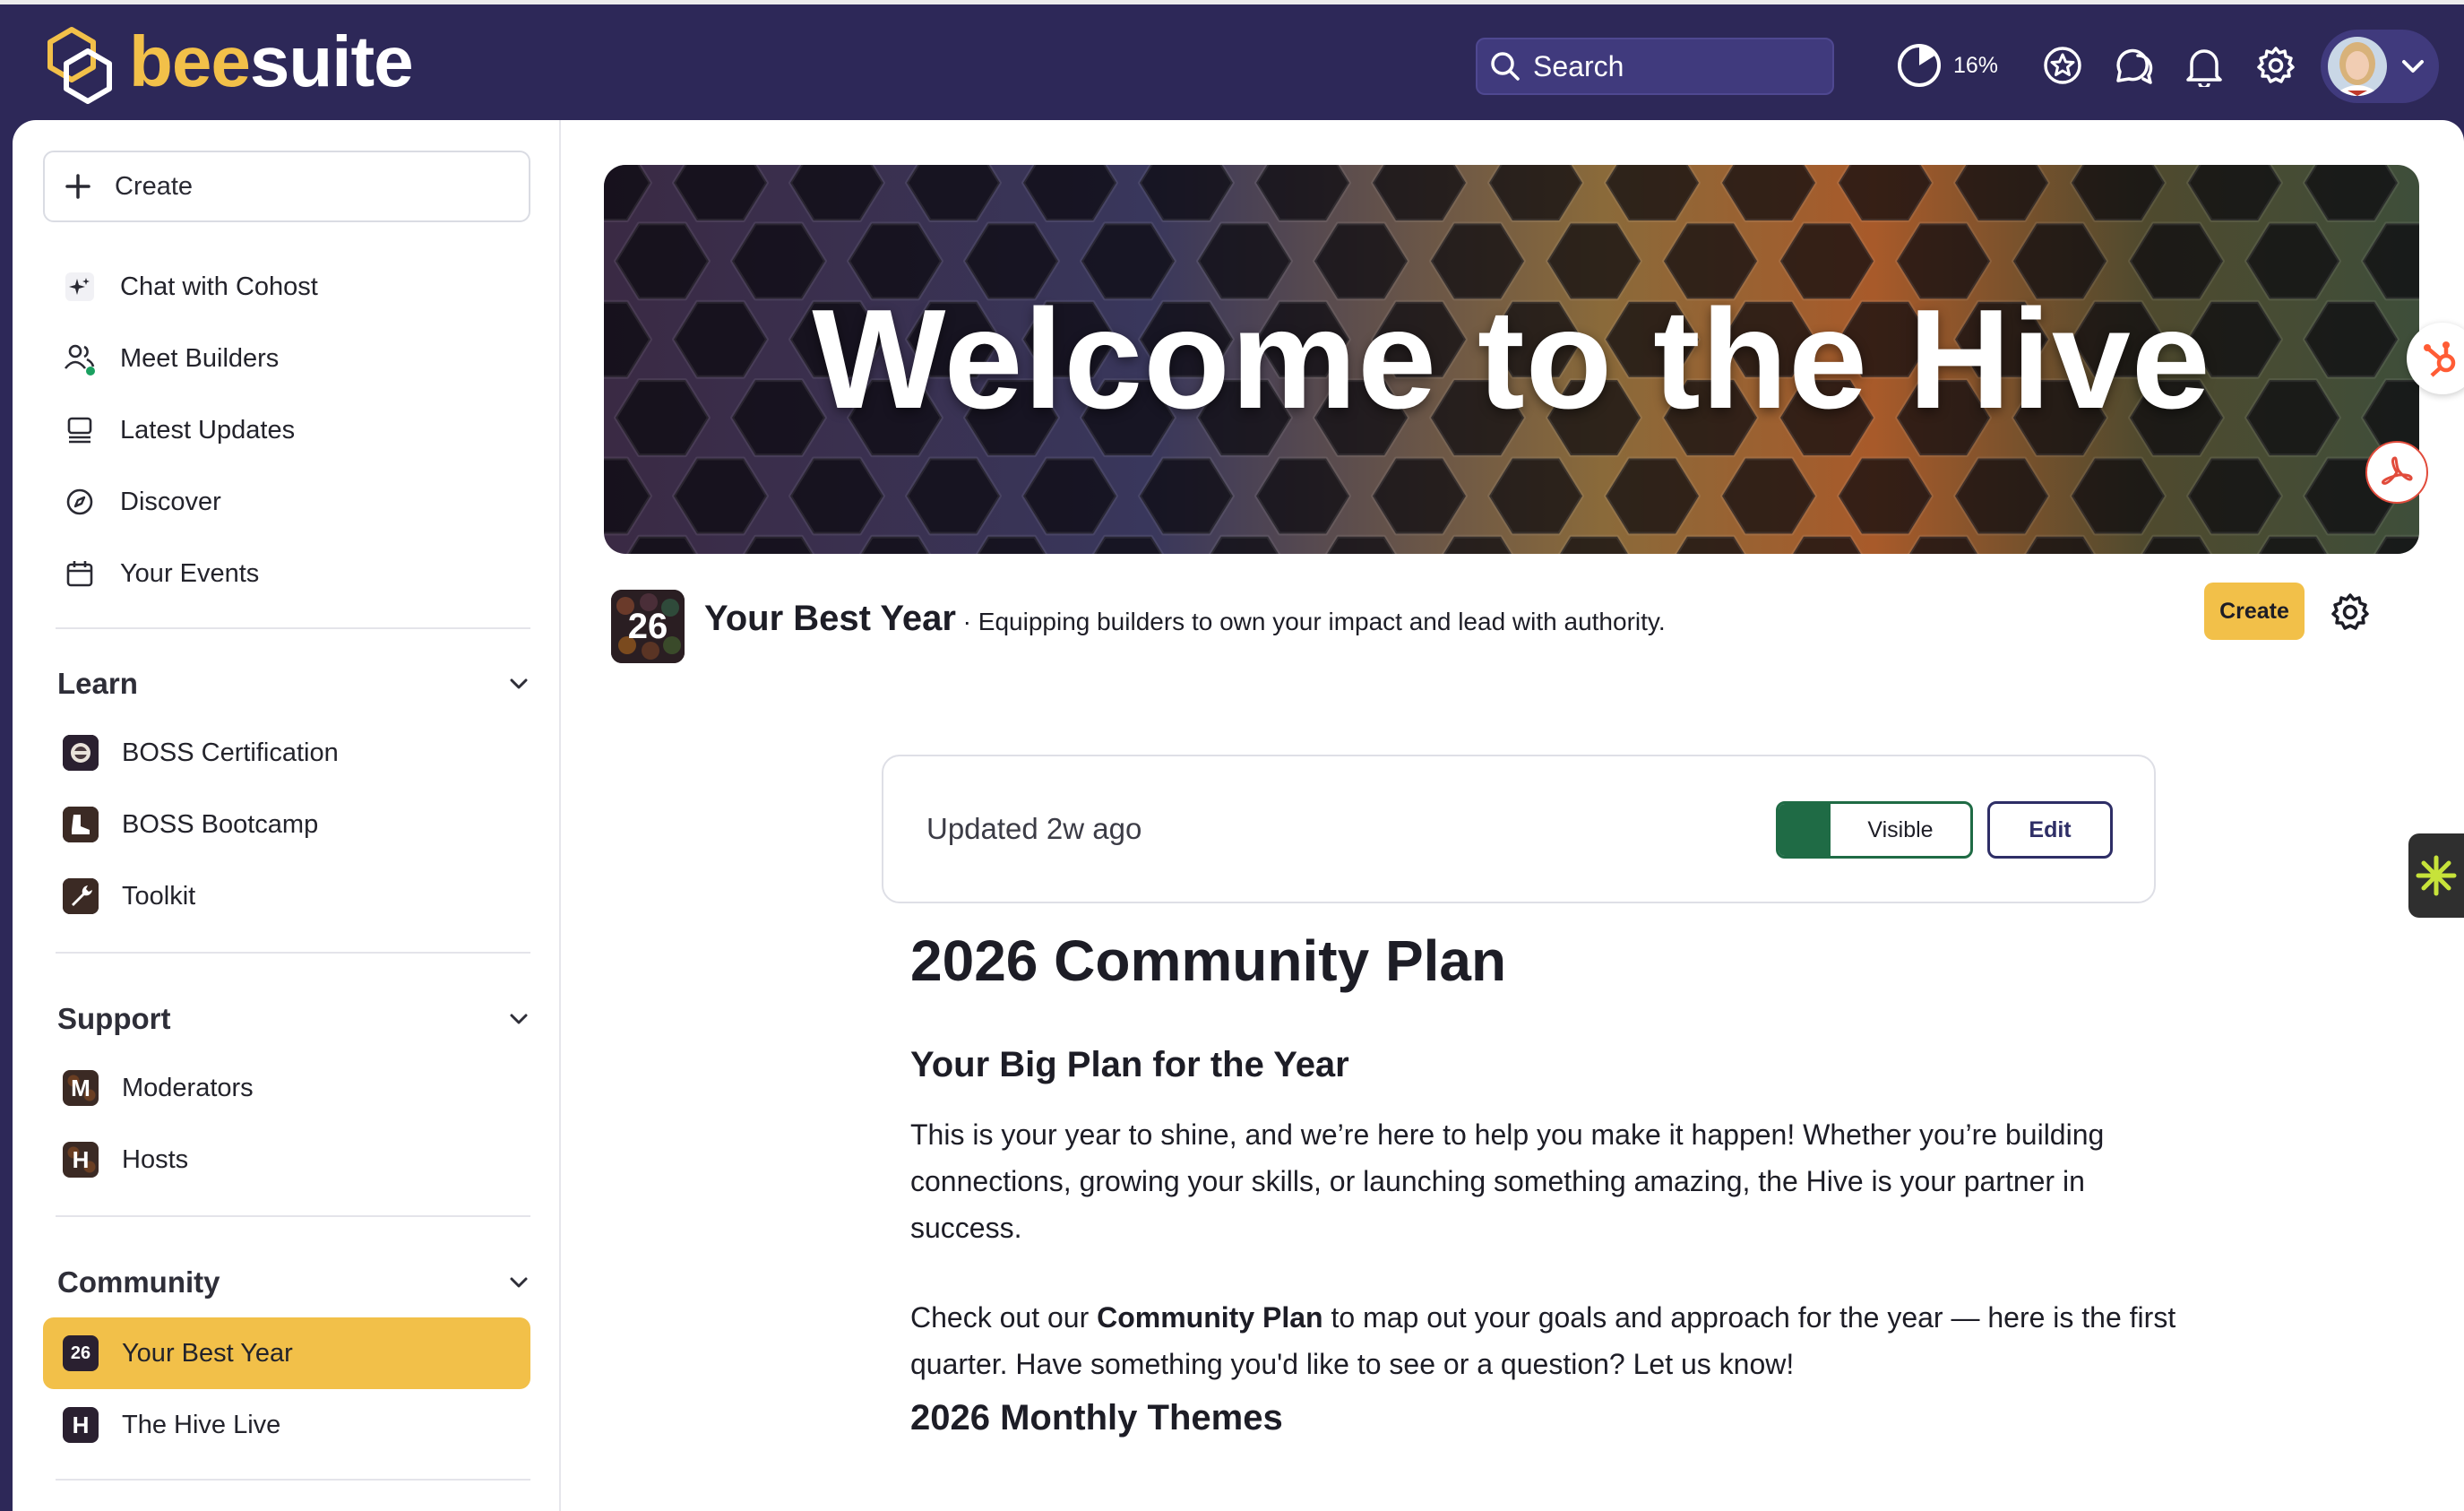 This screenshot has width=2464, height=1511. What do you see at coordinates (159, 896) in the screenshot?
I see `sidebar-item-label: Toolkit` at bounding box center [159, 896].